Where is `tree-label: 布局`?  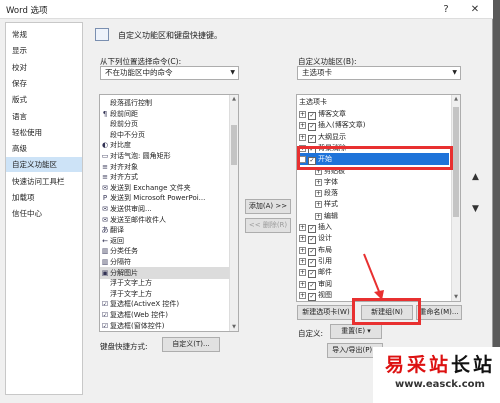
tree-label: 布局 is located at coordinates (325, 249).